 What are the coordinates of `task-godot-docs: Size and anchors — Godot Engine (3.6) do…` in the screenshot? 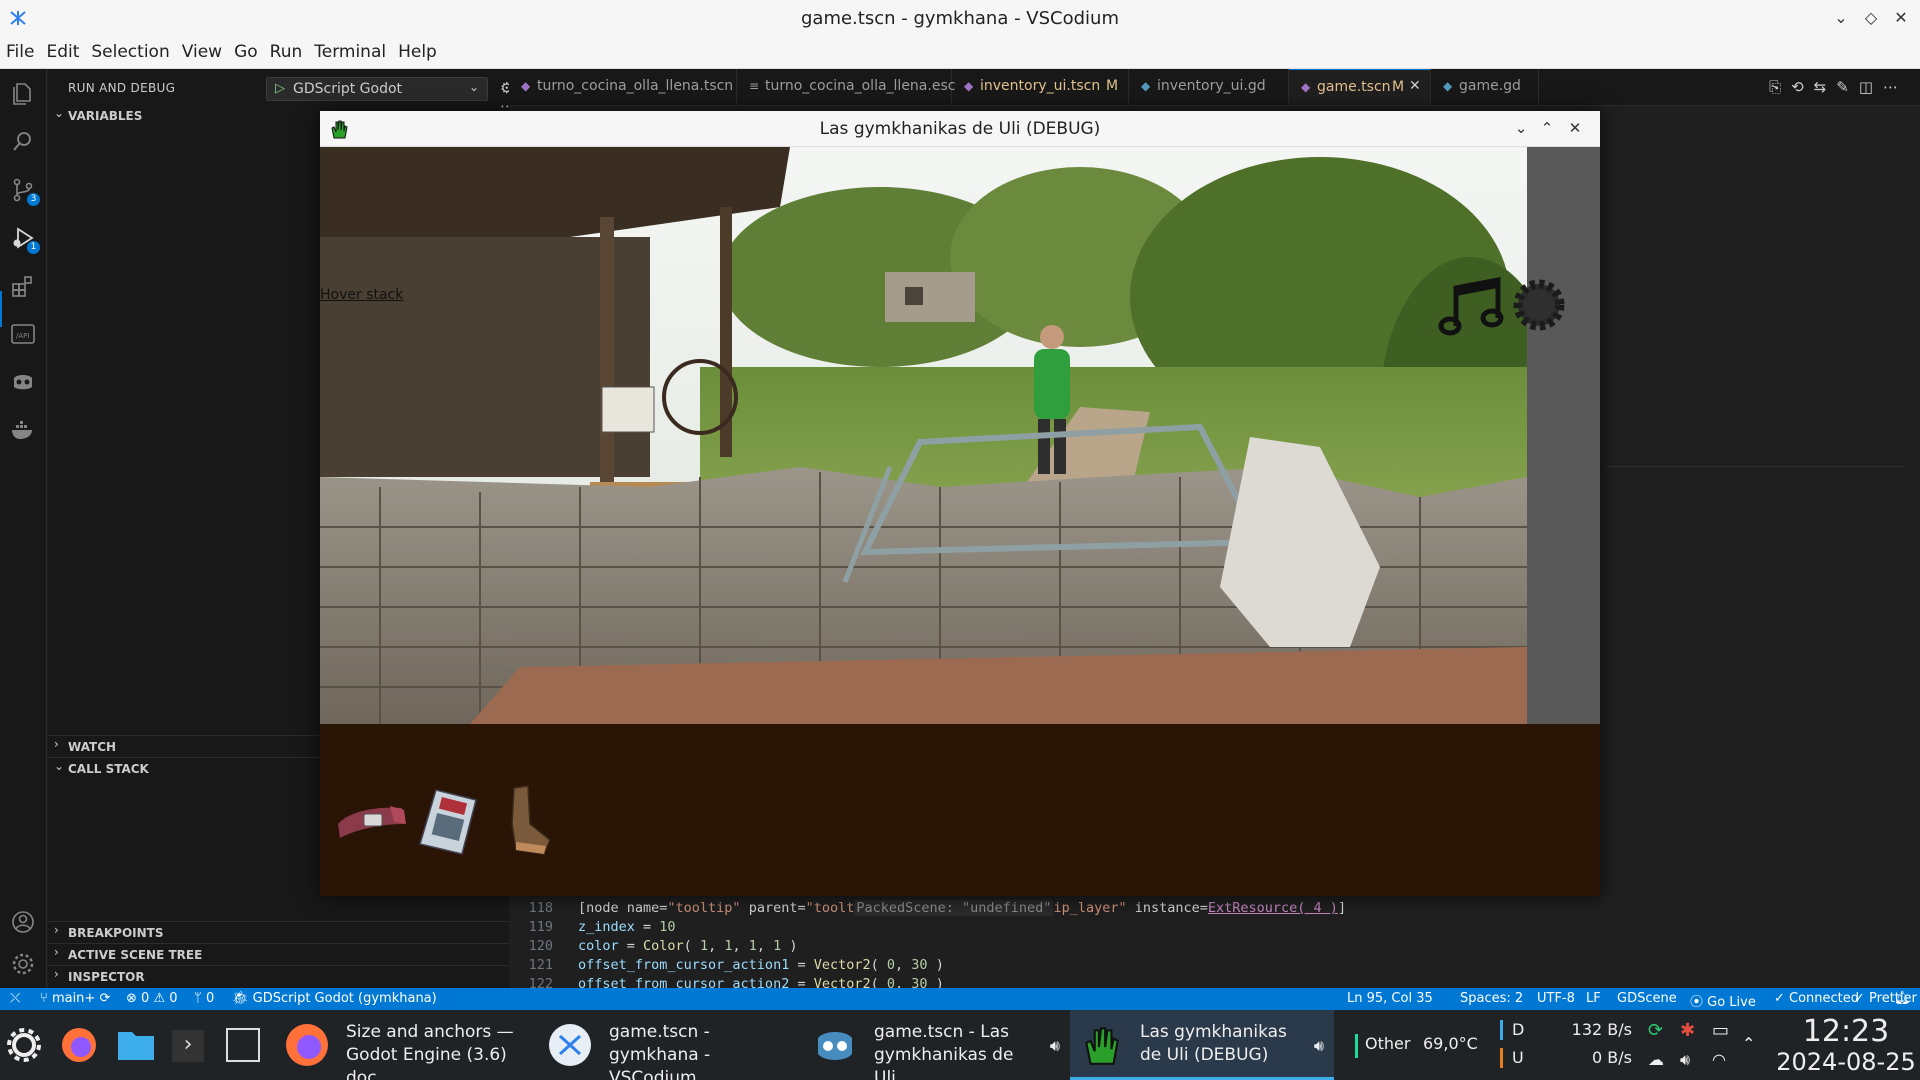 It's located at (407, 1045).